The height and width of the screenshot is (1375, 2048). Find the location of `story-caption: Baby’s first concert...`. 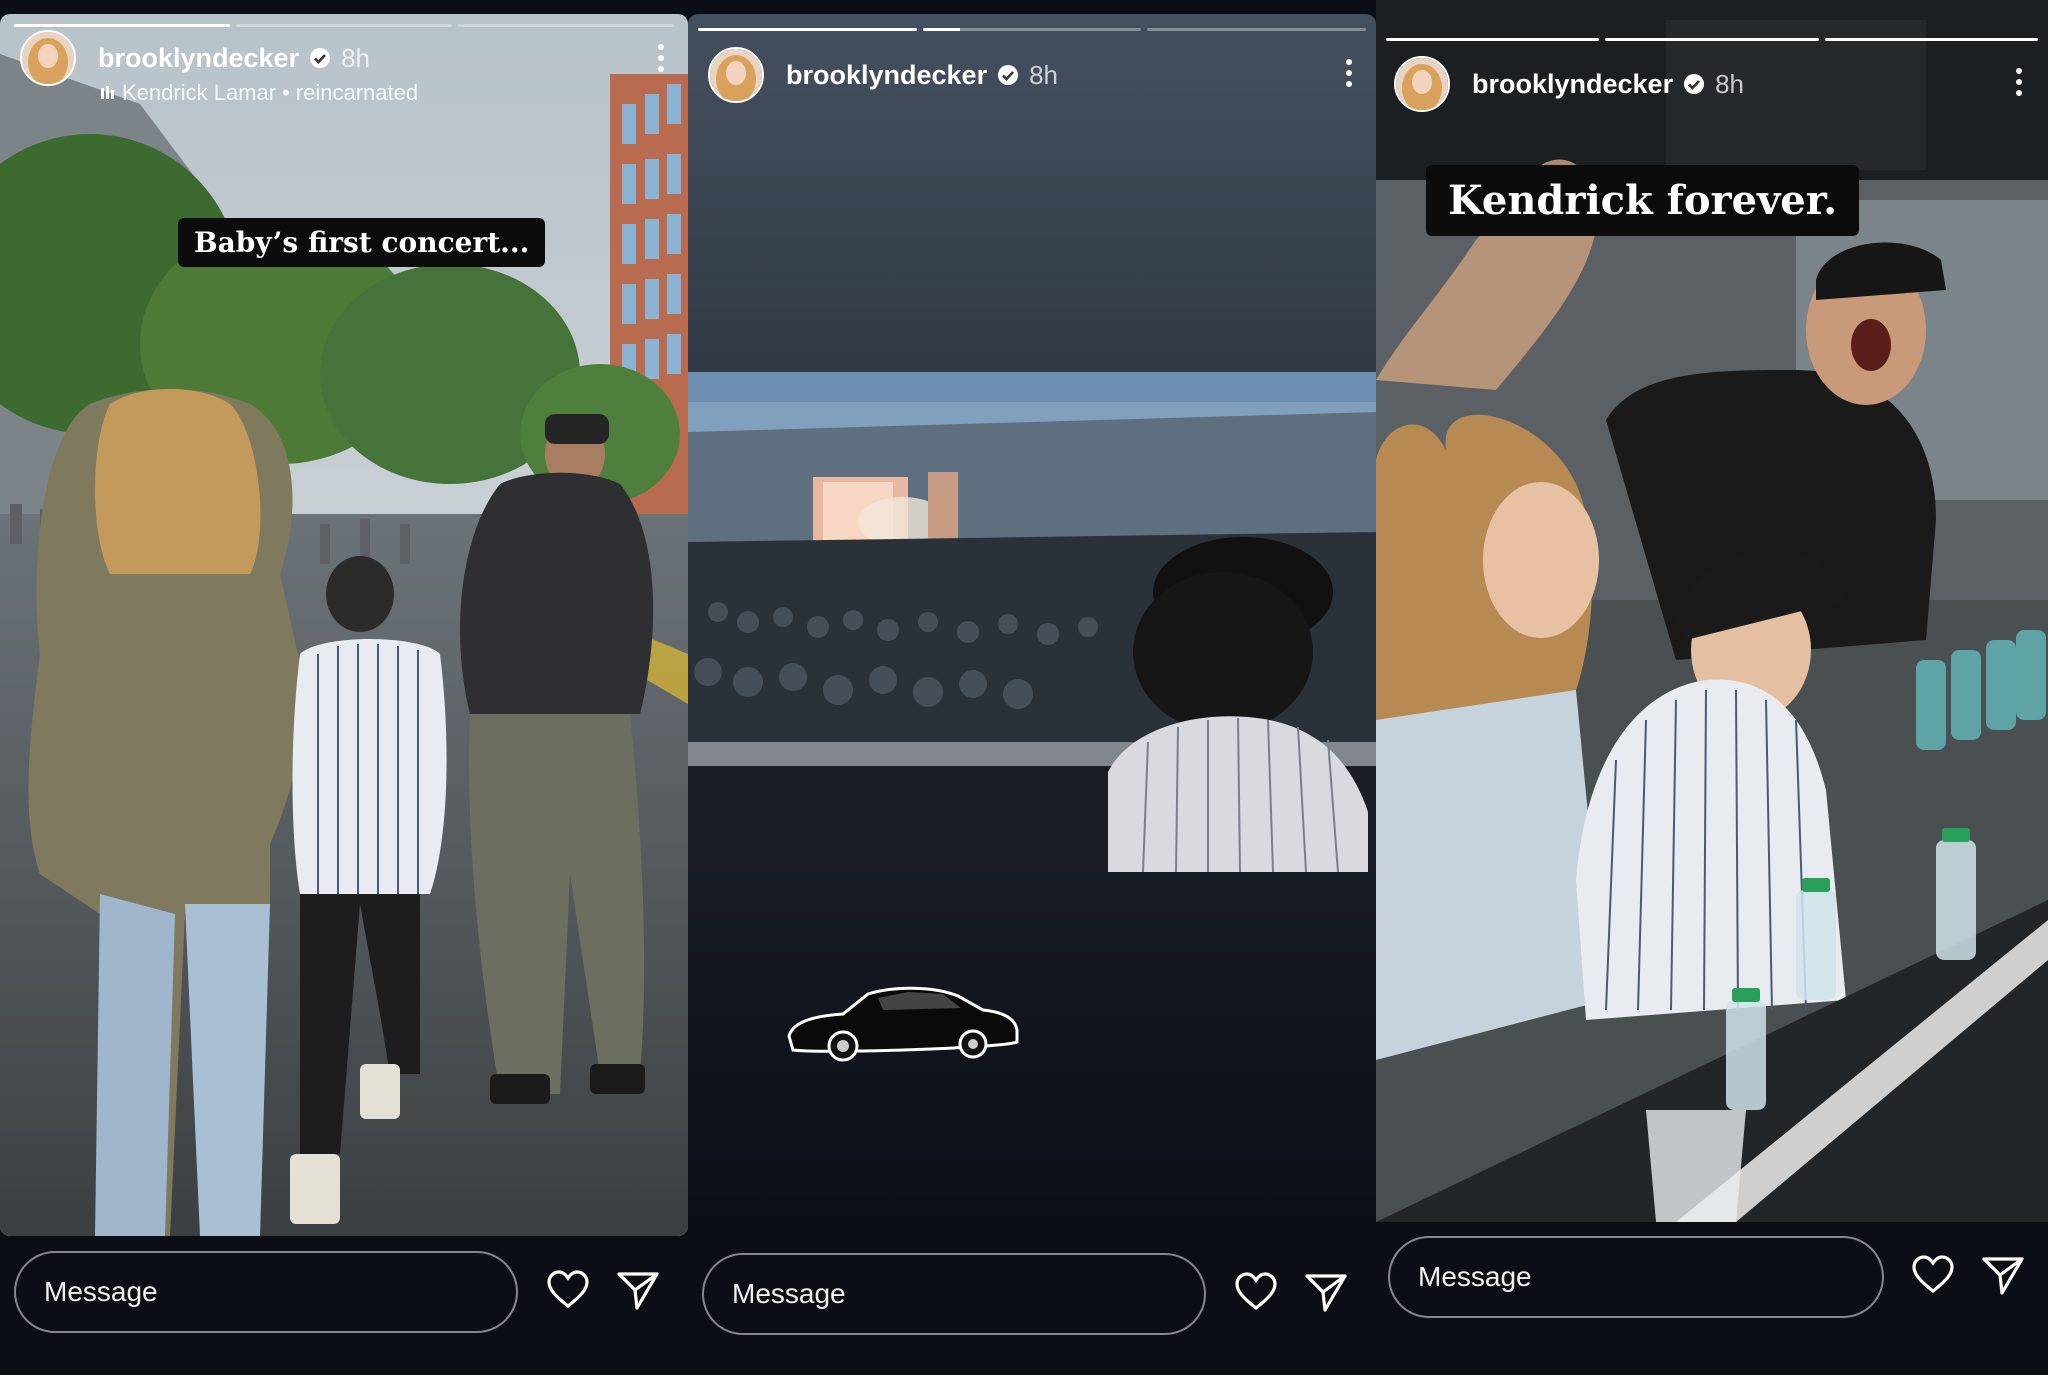

story-caption: Baby’s first concert... is located at coordinates (362, 242).